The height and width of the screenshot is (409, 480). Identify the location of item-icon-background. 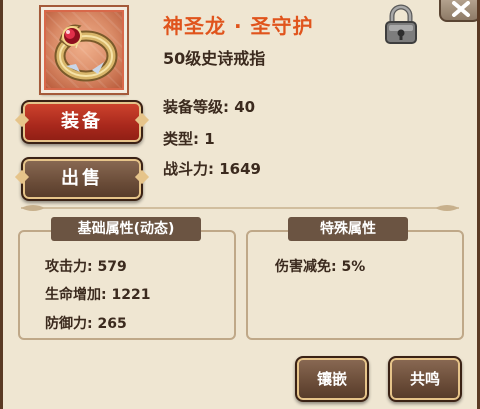
(84, 50).